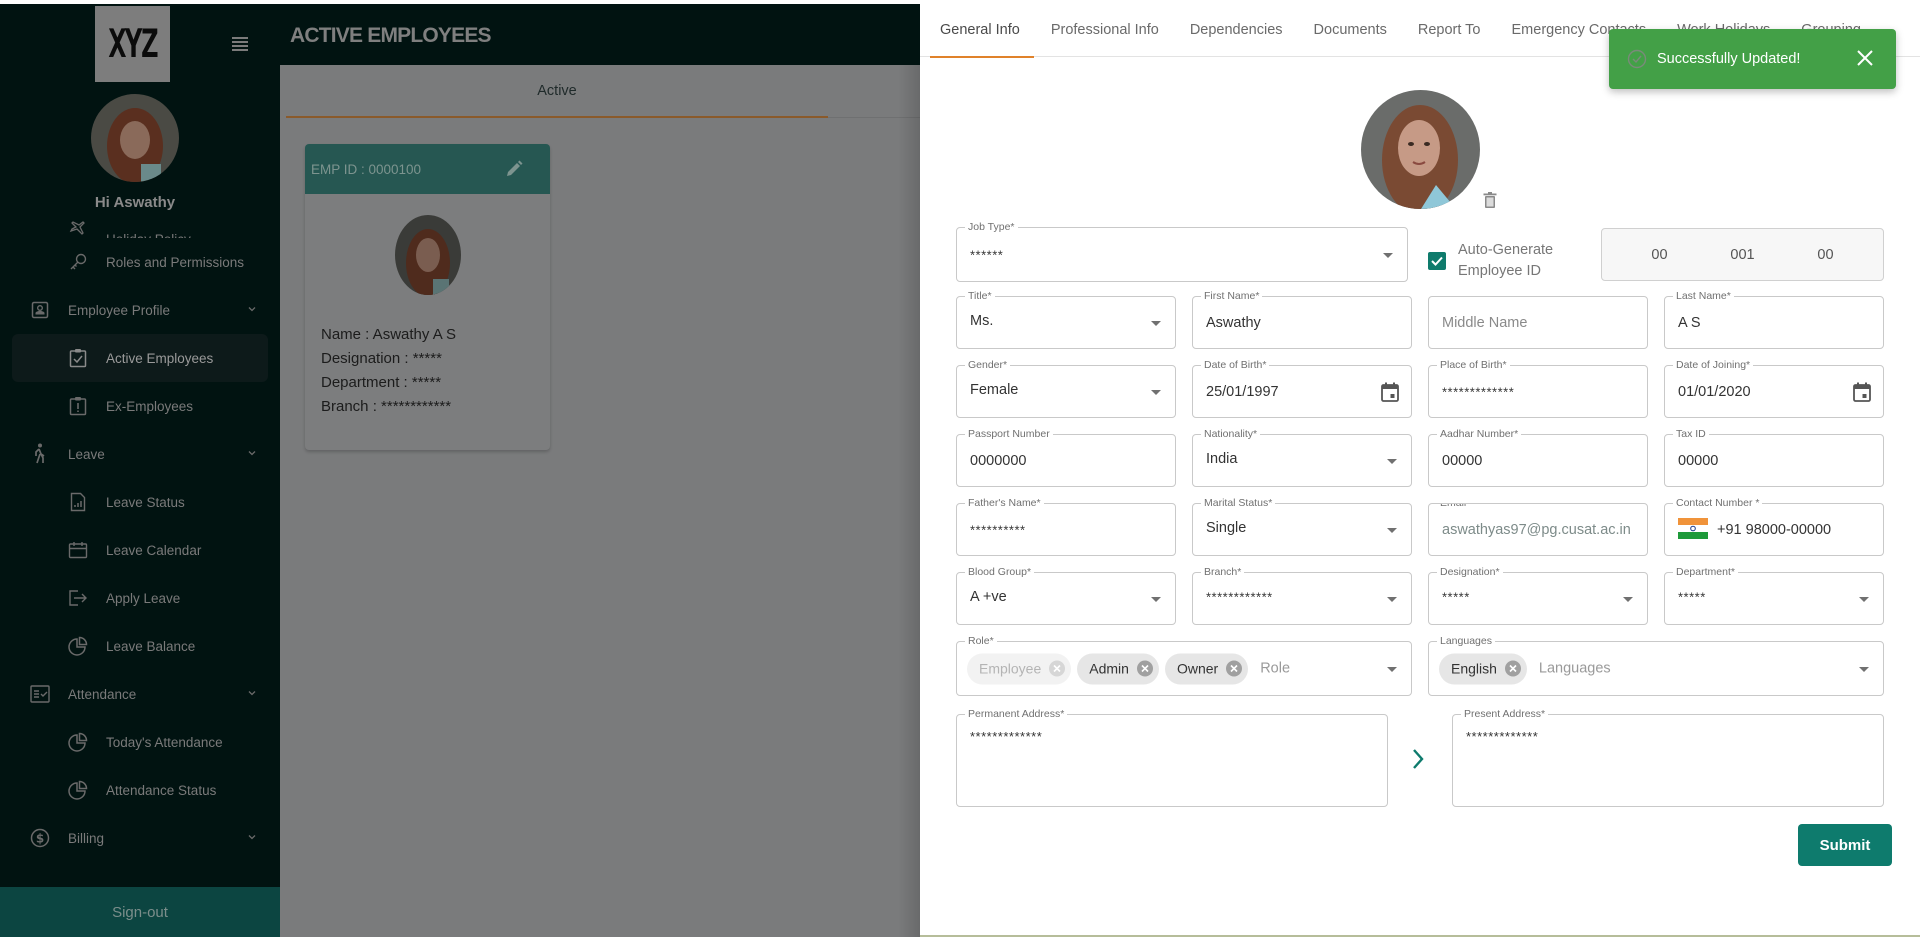  What do you see at coordinates (140, 790) in the screenshot?
I see `sidebar-item-attendance-status: Attendance Status` at bounding box center [140, 790].